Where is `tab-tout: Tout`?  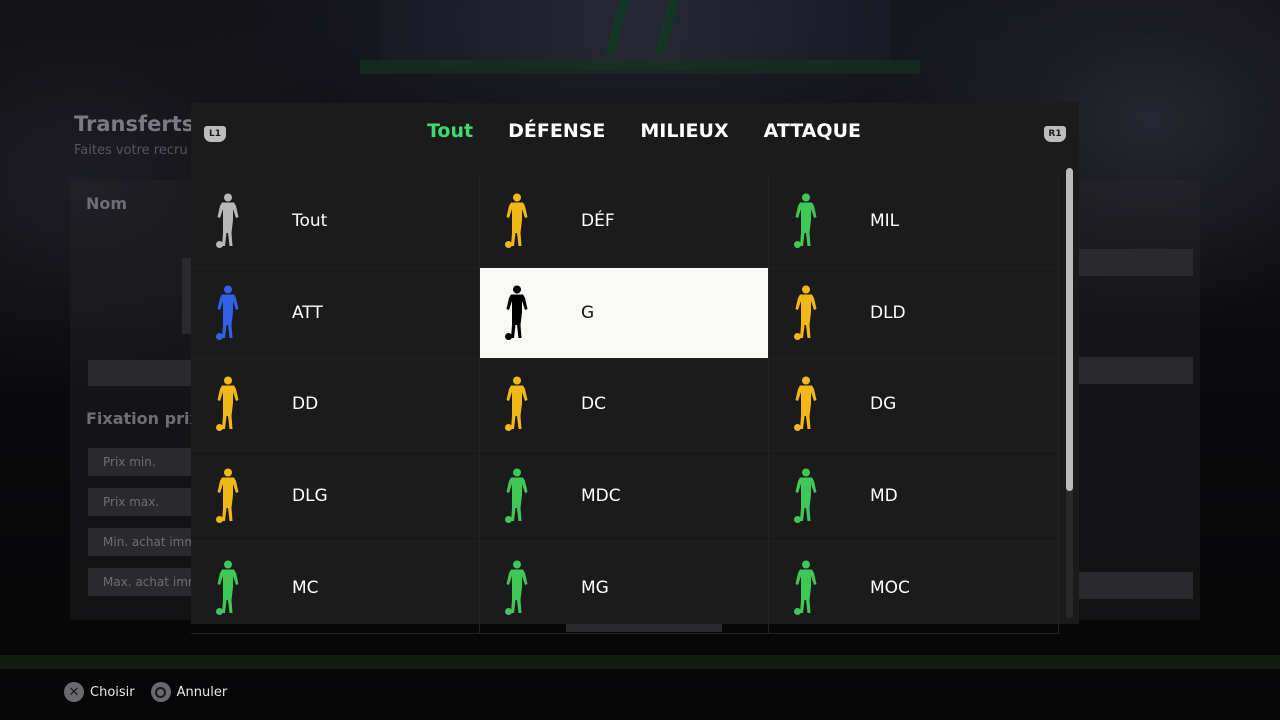
tab-tout: Tout is located at coordinates (450, 131).